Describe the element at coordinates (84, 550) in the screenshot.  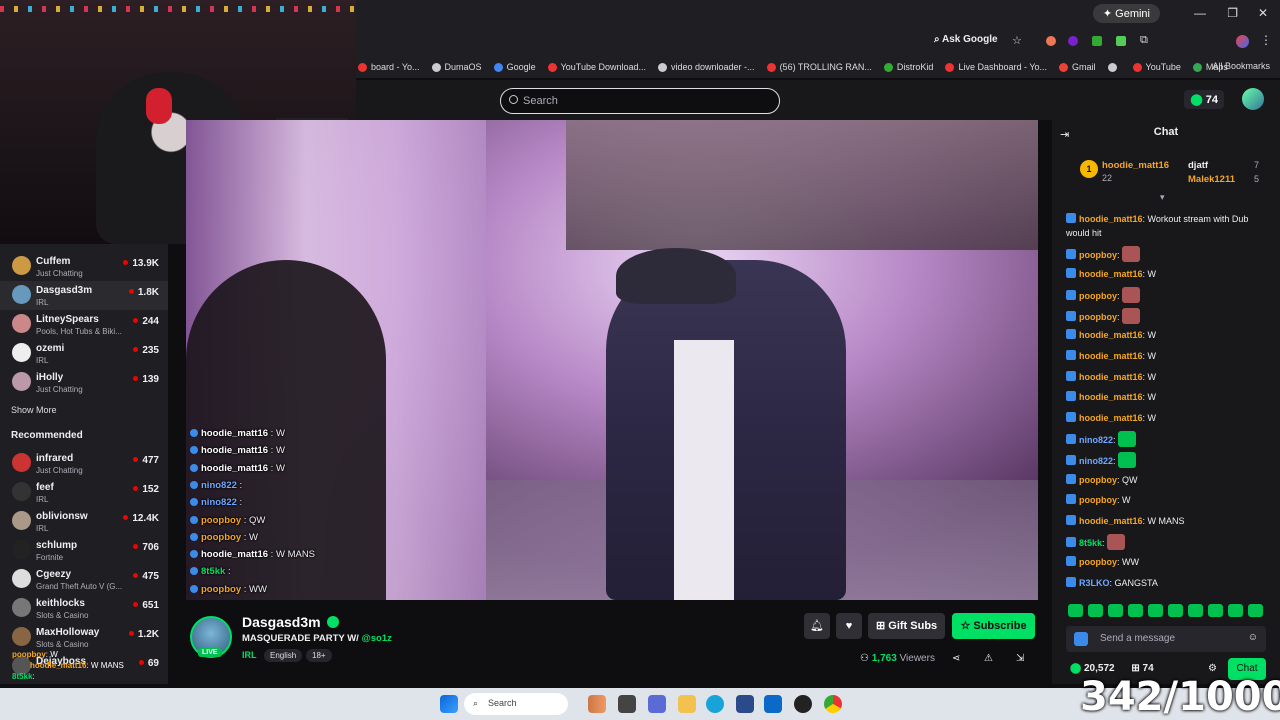
I see `sidebar-channel: schlump Fortnite 706` at that location.